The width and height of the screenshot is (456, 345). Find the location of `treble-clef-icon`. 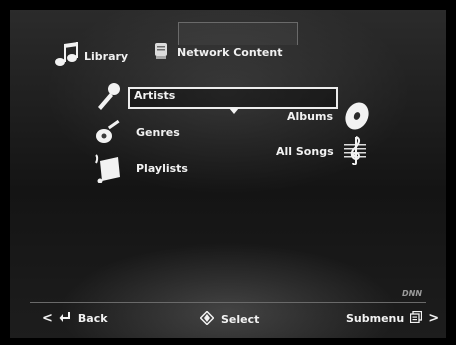

treble-clef-icon is located at coordinates (355, 152).